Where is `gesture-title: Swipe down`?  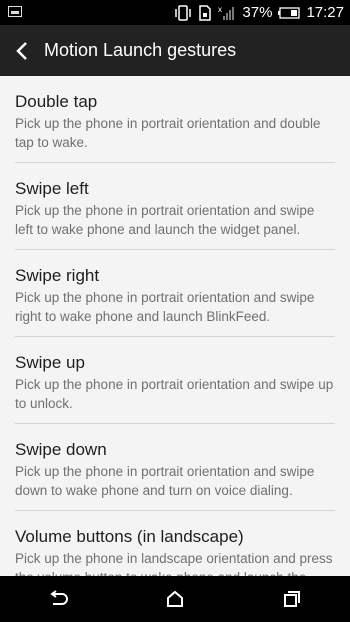 gesture-title: Swipe down is located at coordinates (61, 449).